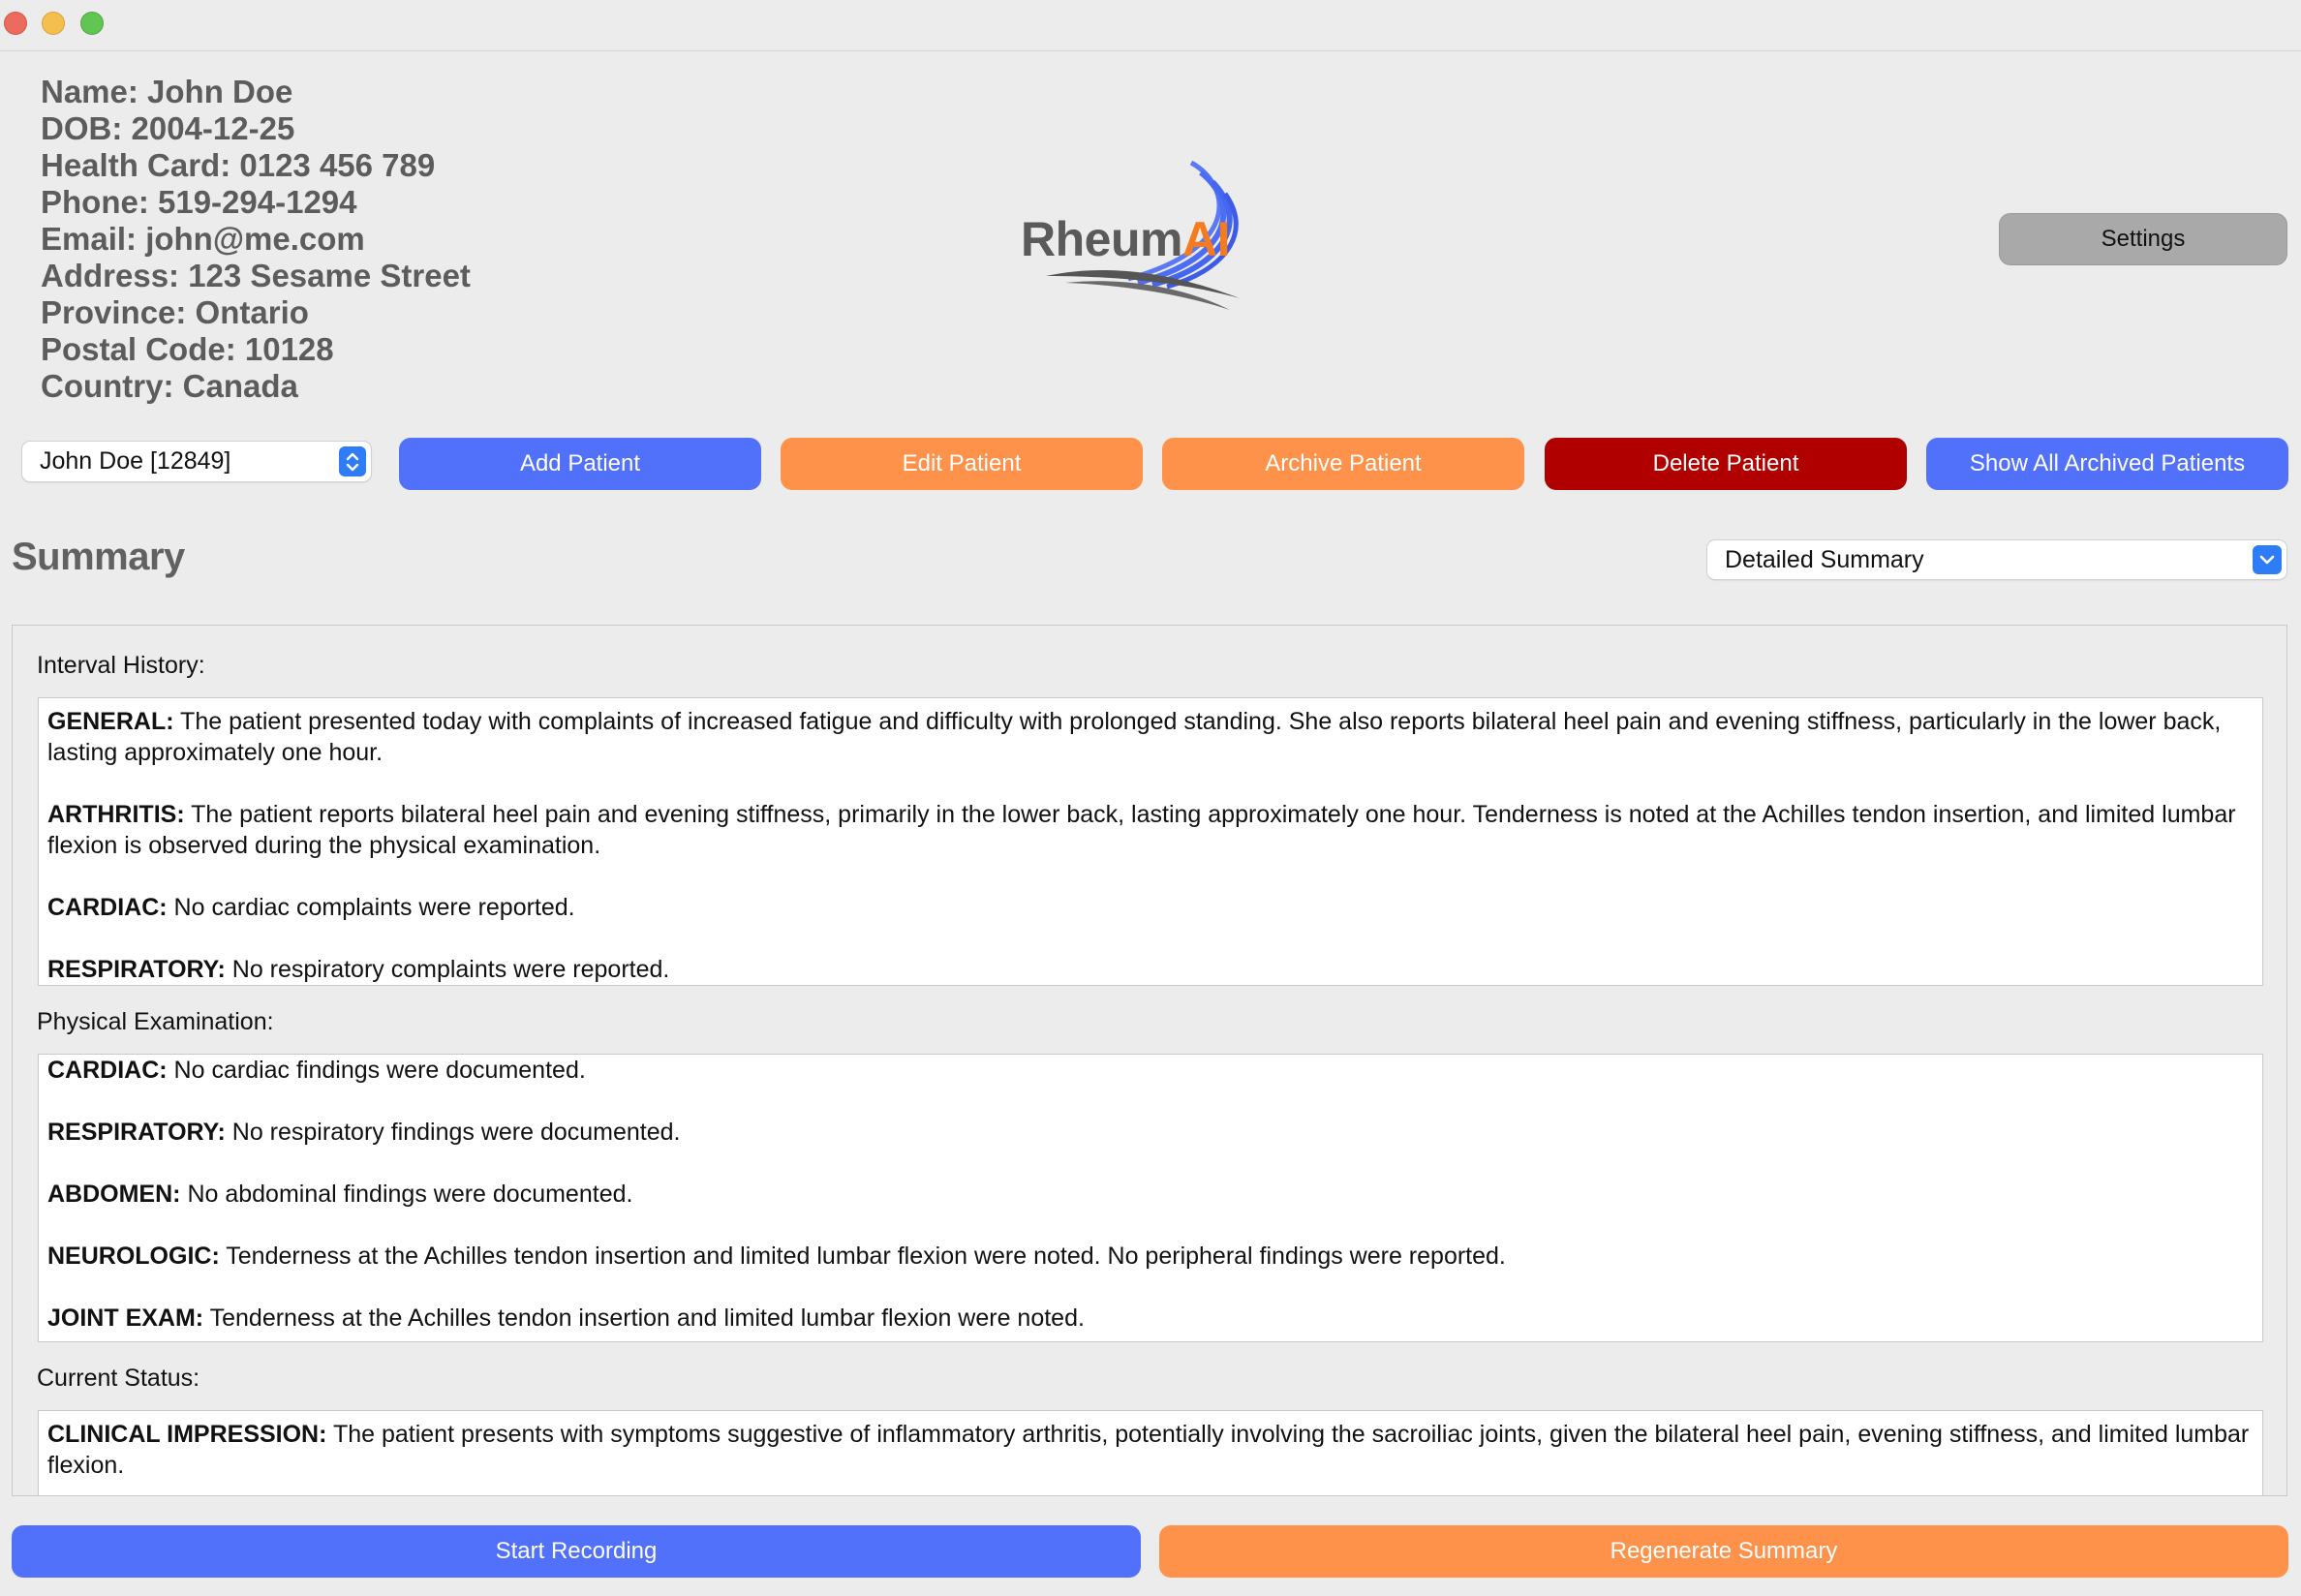  Describe the element at coordinates (92, 23) in the screenshot. I see `window-maximize-button` at that location.